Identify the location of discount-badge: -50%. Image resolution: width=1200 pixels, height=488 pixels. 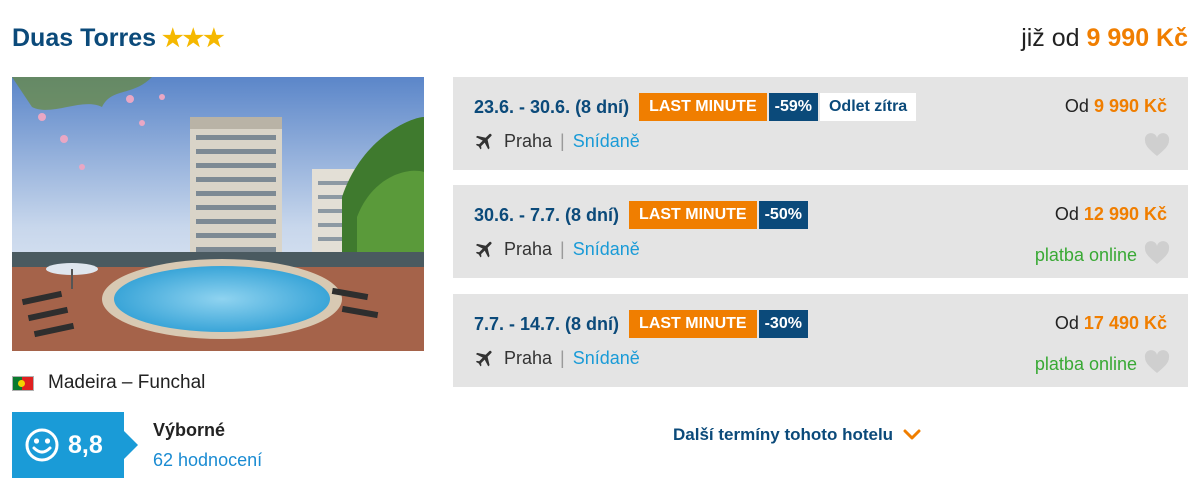
(783, 215).